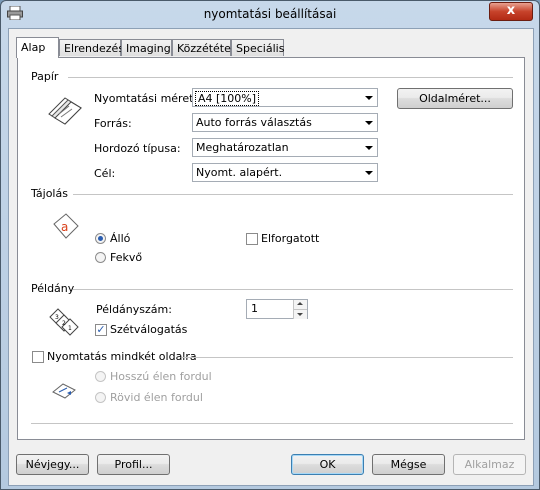 The image size is (540, 490). I want to click on copies-collate-icon: 3 2 1, so click(64, 322).